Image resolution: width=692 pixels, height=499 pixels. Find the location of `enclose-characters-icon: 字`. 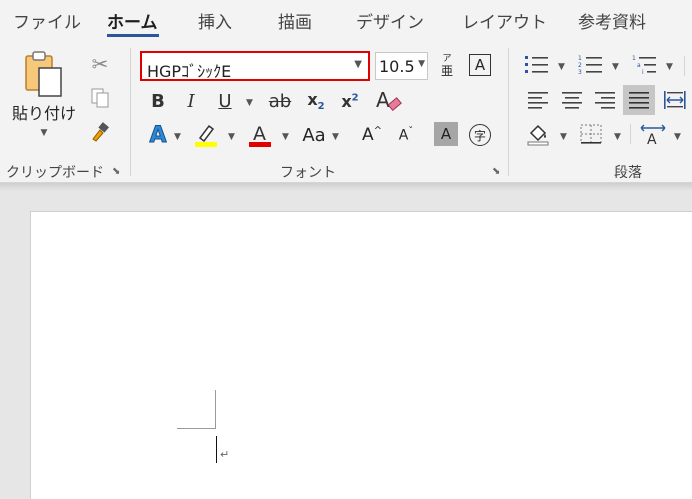

enclose-characters-icon: 字 is located at coordinates (480, 135).